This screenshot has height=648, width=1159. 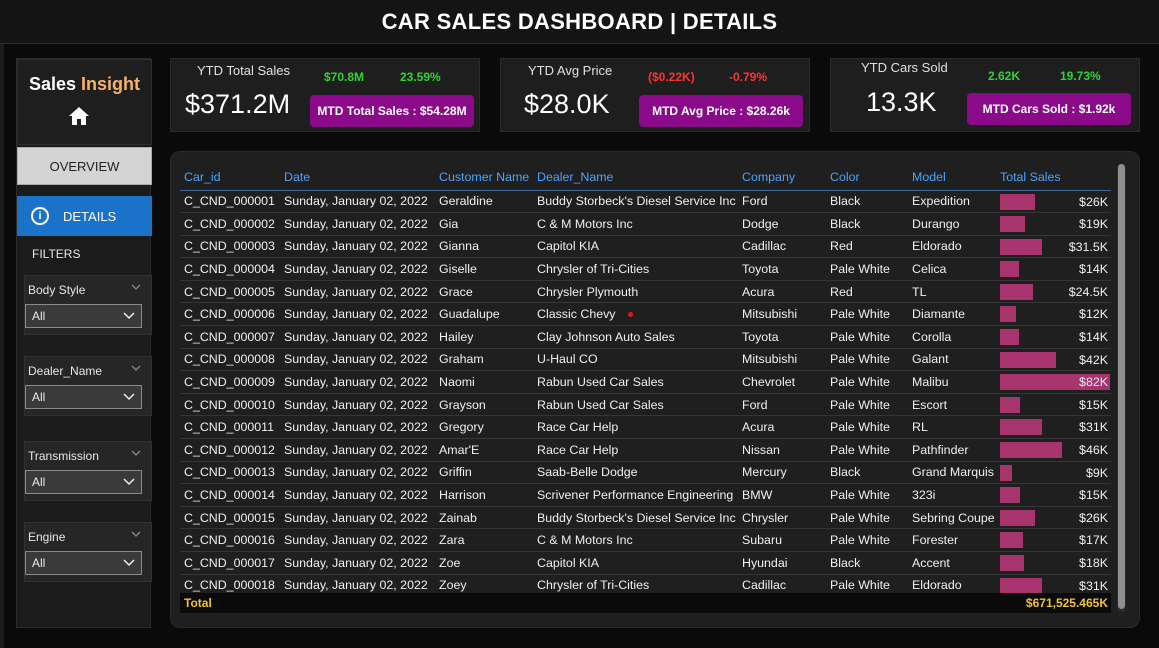 I want to click on table-cell: Capitol KIA, so click(x=635, y=563).